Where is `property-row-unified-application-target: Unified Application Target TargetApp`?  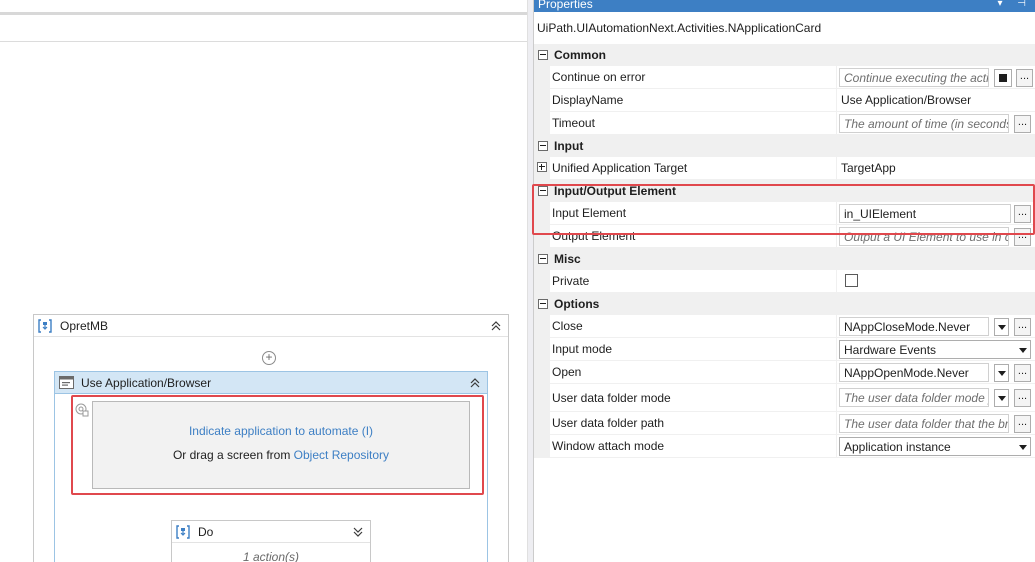 property-row-unified-application-target: Unified Application Target TargetApp is located at coordinates (784, 168).